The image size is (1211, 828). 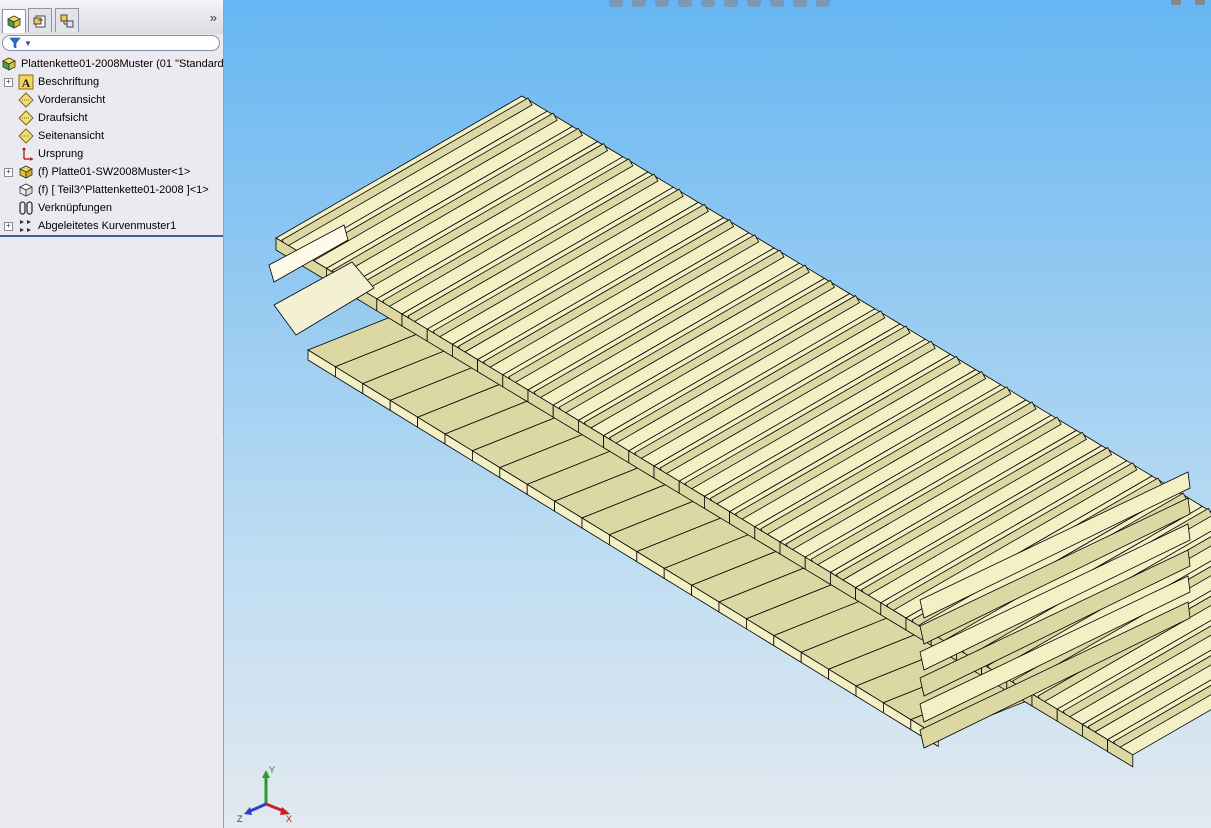 What do you see at coordinates (26, 154) in the screenshot?
I see `origin-icon` at bounding box center [26, 154].